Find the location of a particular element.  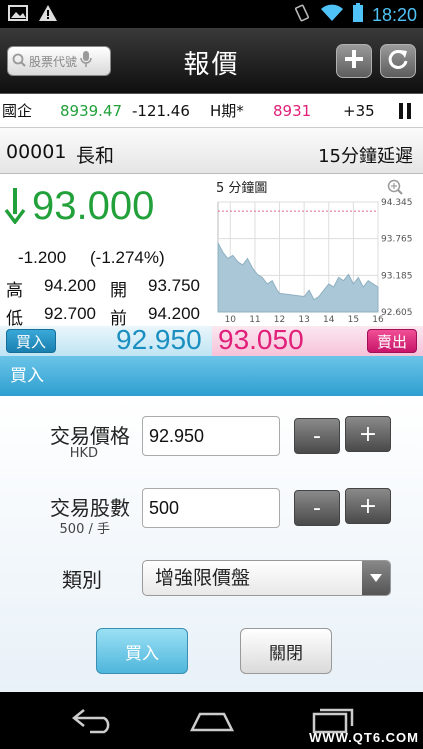

lot-size: 500 / 手 is located at coordinates (84, 529).